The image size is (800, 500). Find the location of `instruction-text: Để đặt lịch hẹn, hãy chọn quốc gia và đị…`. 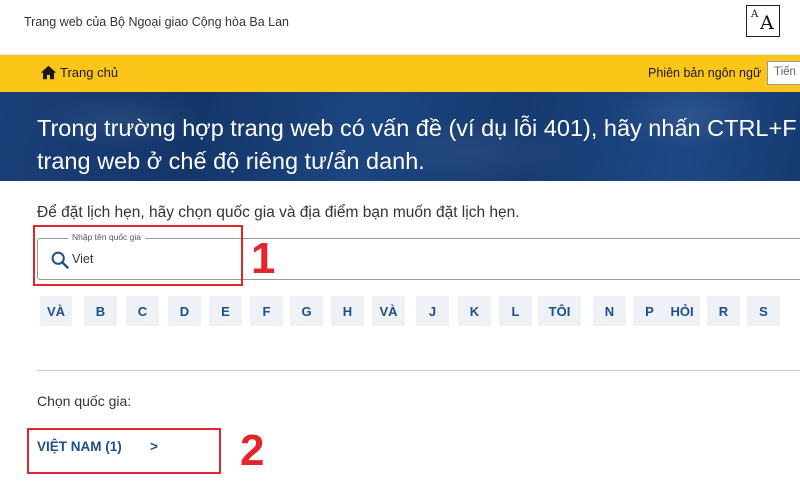

instruction-text: Để đặt lịch hẹn, hãy chọn quốc gia và đị… is located at coordinates (278, 212).